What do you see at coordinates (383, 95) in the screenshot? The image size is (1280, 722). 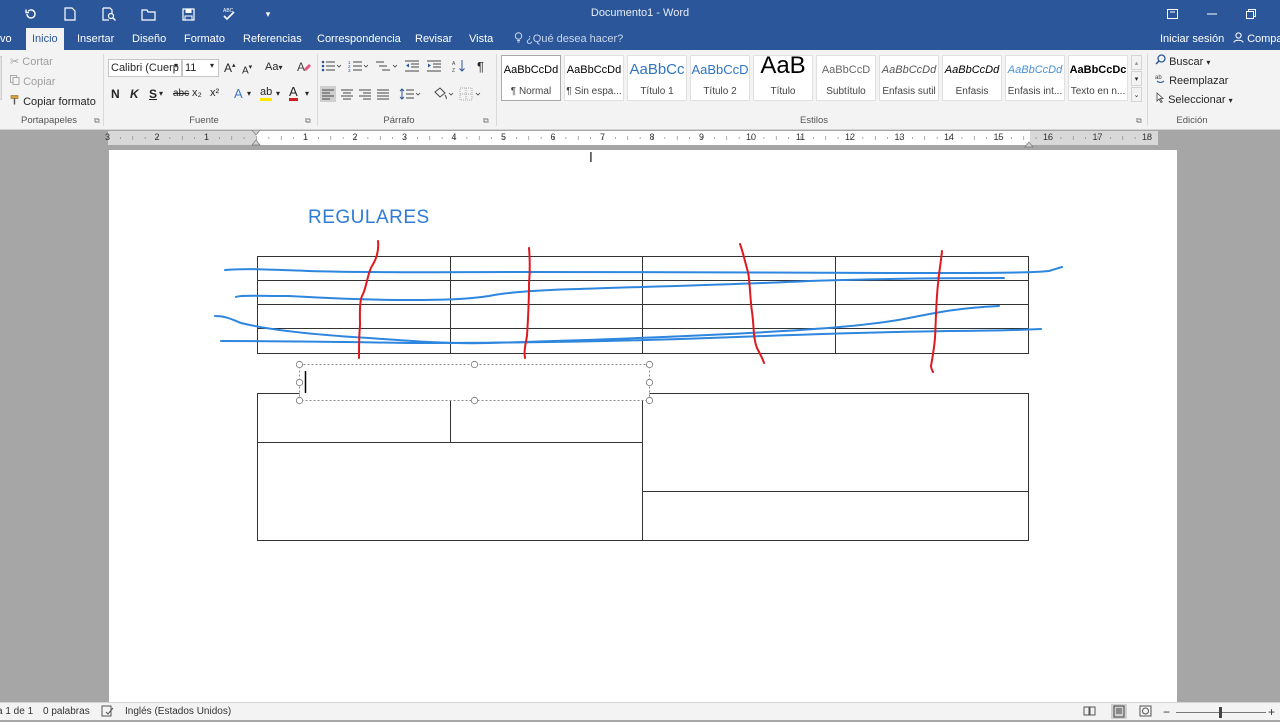 I see `justify-icon` at bounding box center [383, 95].